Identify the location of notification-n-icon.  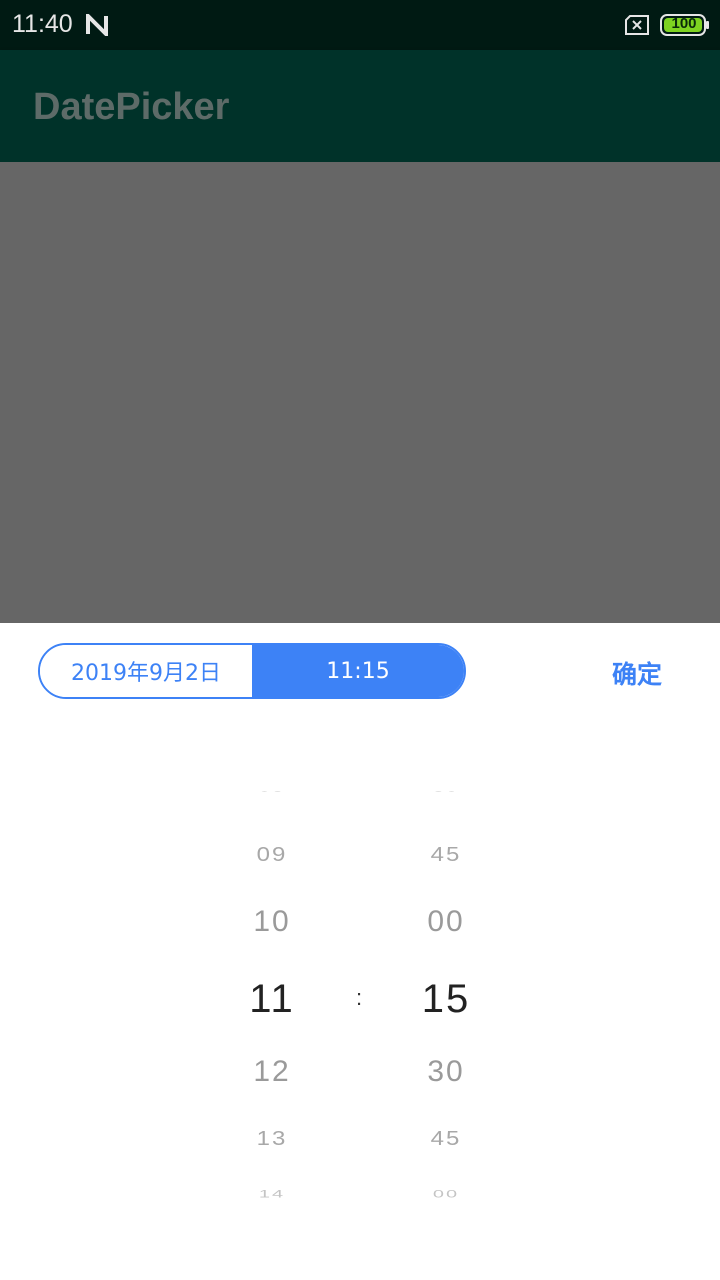
(97, 25).